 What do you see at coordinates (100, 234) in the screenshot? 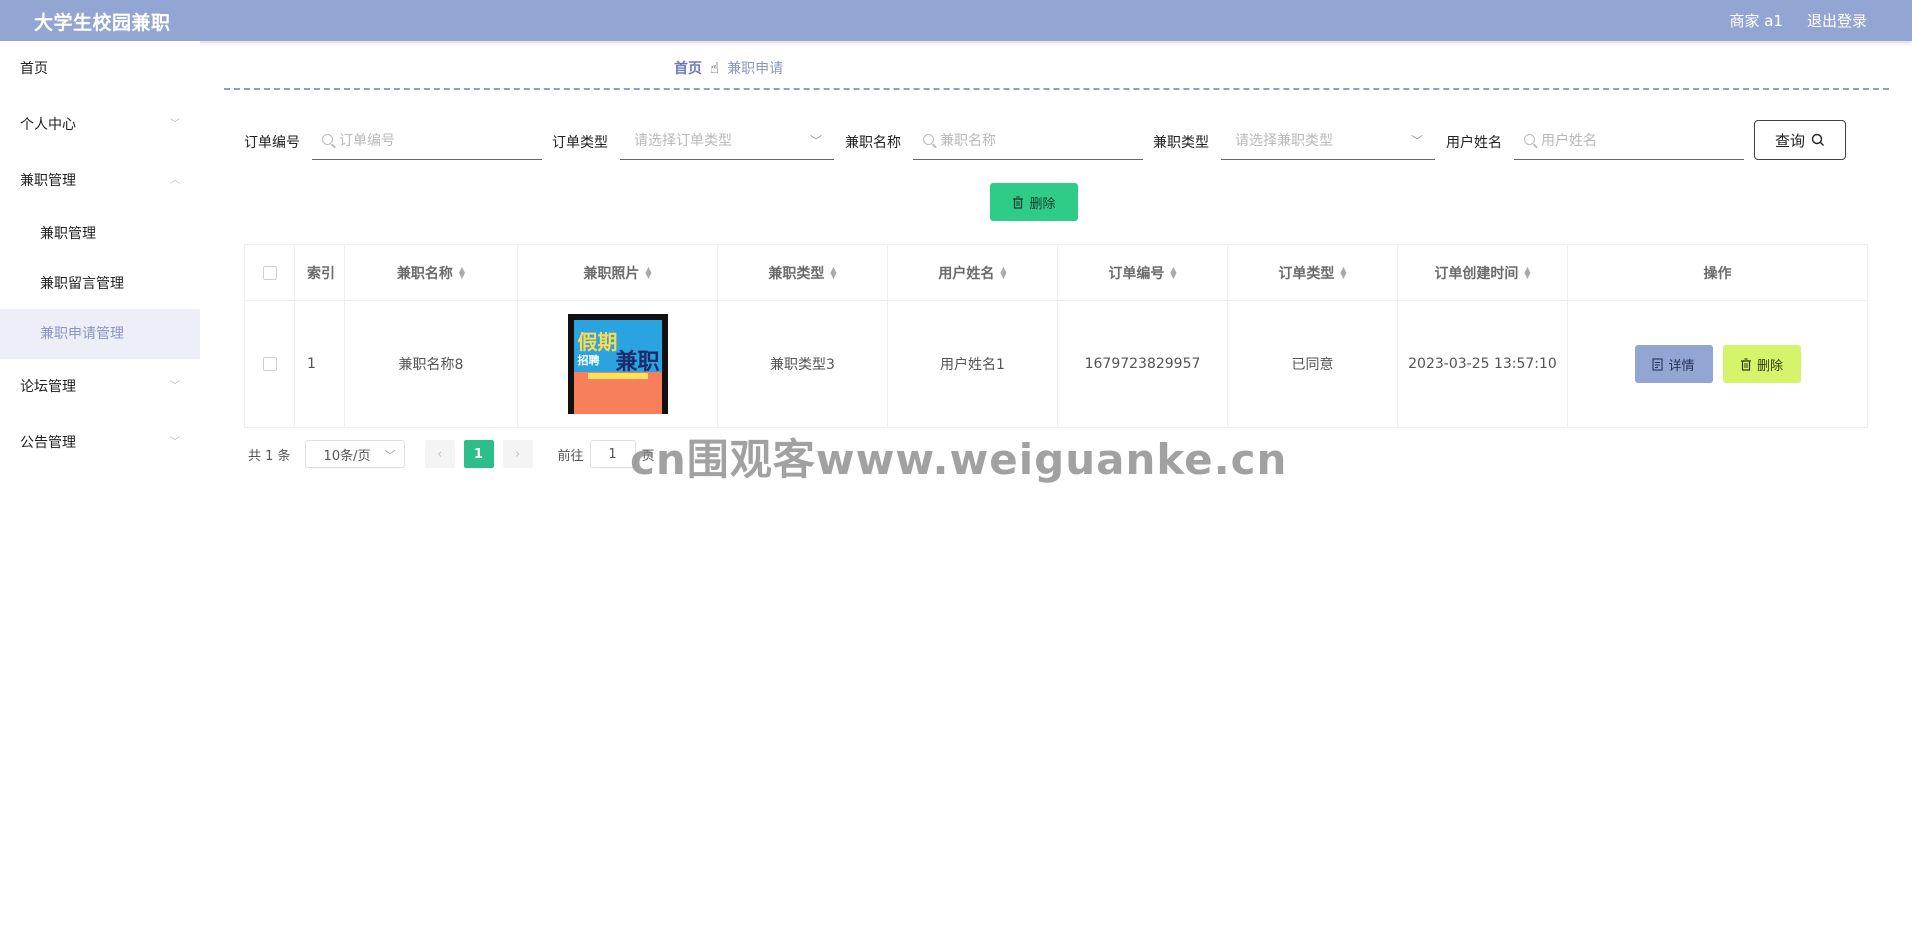
I see `sidebar-subitem-jobs: 兼职管理` at bounding box center [100, 234].